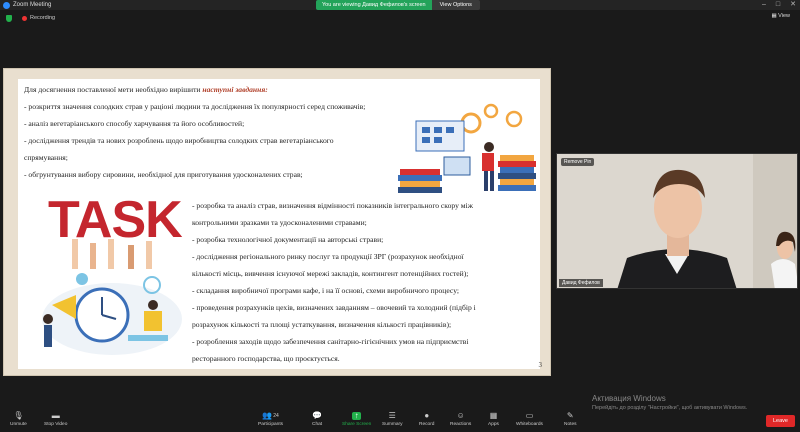  I want to click on apps-button: ▦ Apps, so click(493, 419).